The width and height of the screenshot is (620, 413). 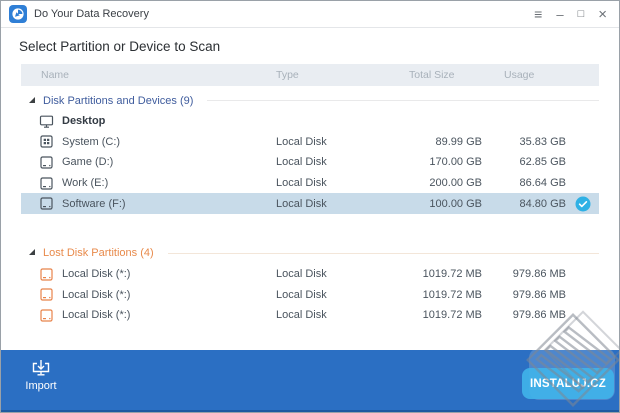 I want to click on window-title: Do Your Data Recovery, so click(x=91, y=14).